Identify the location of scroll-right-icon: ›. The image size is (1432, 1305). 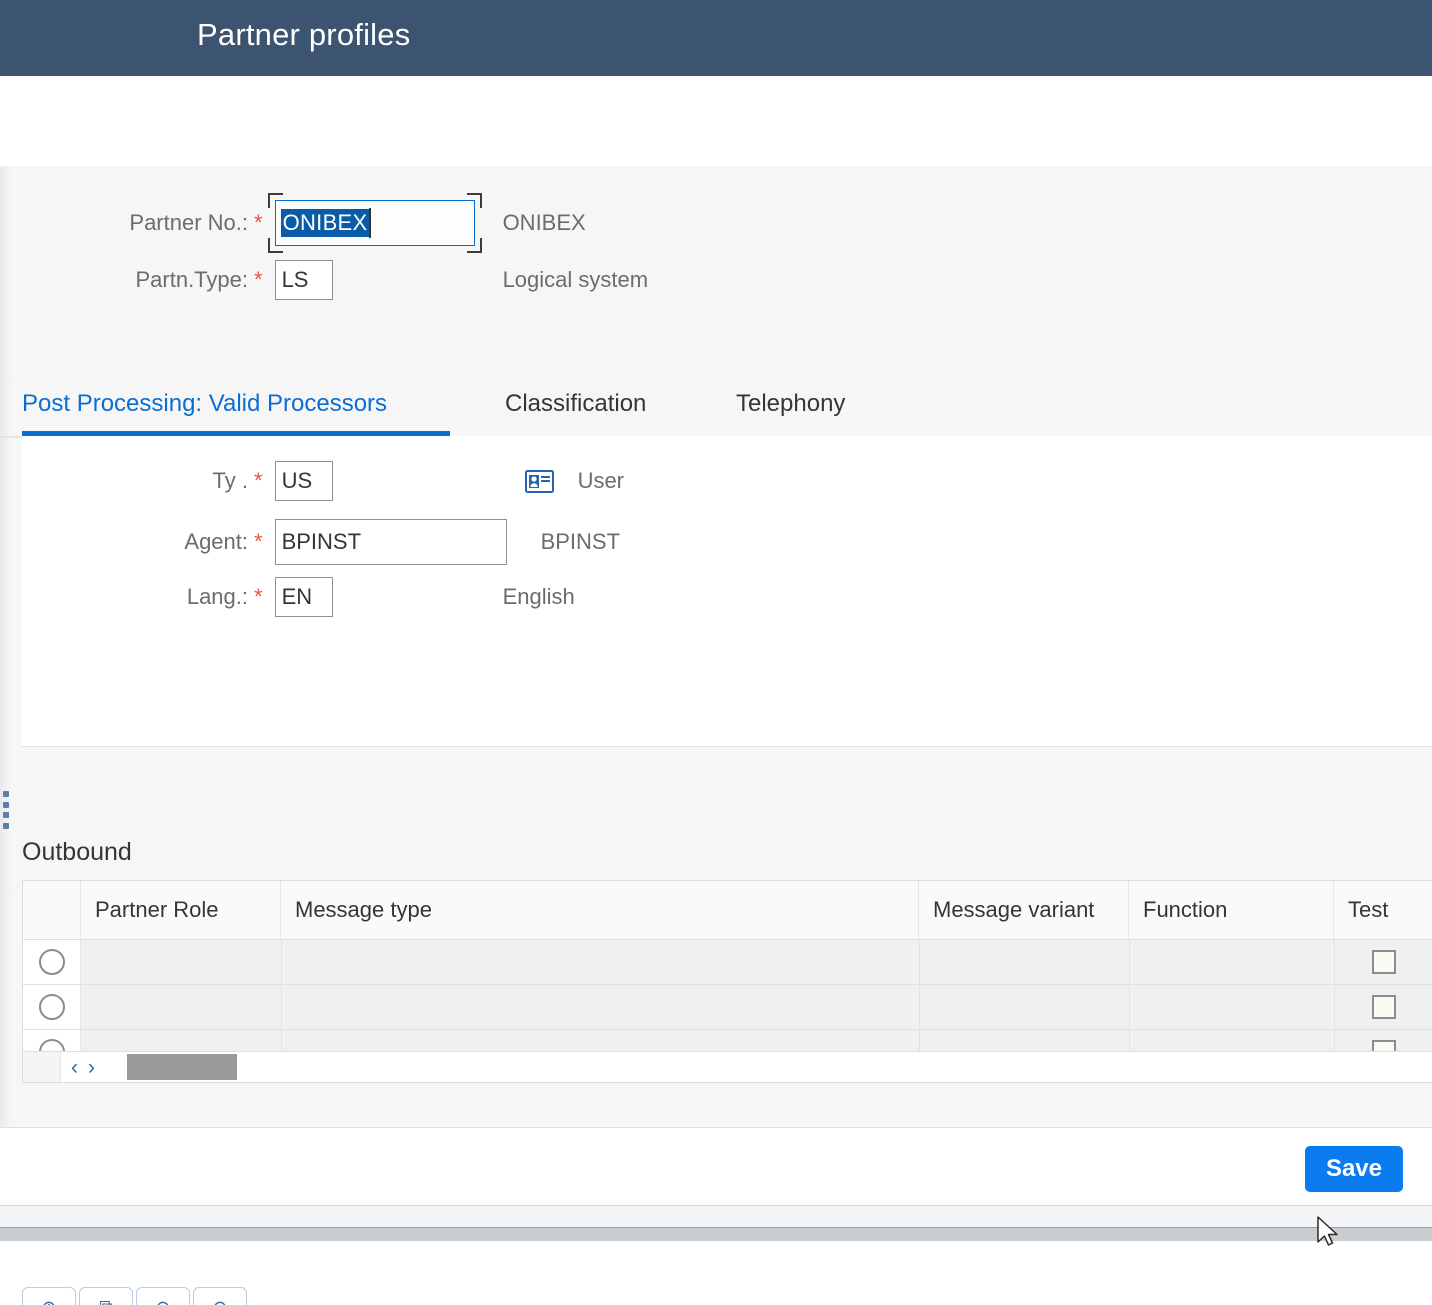
(91, 1067).